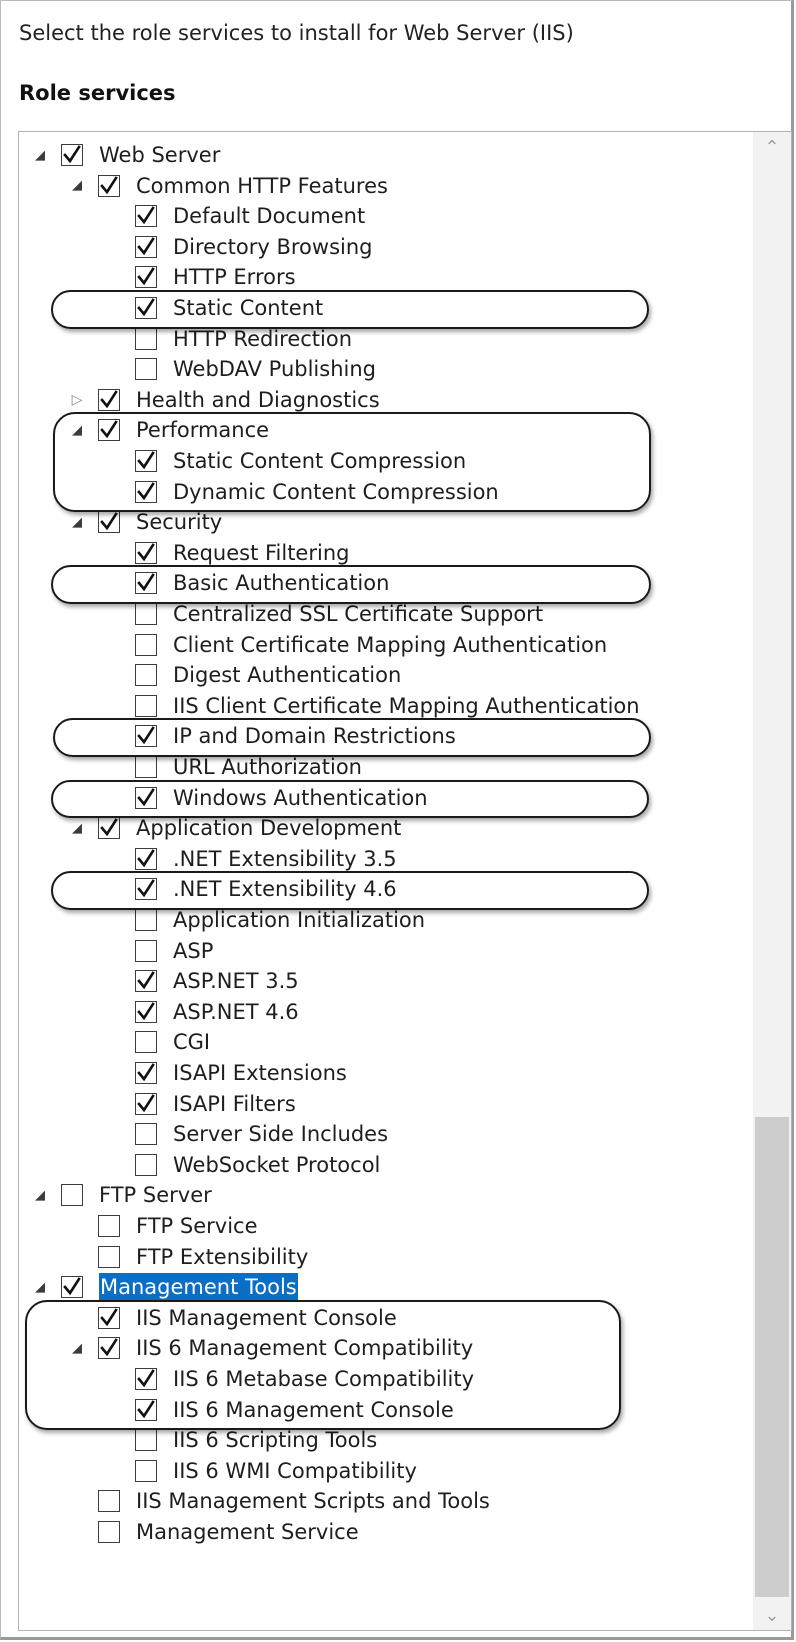  What do you see at coordinates (385, 277) in the screenshot?
I see `tree-row: HTTP Errors` at bounding box center [385, 277].